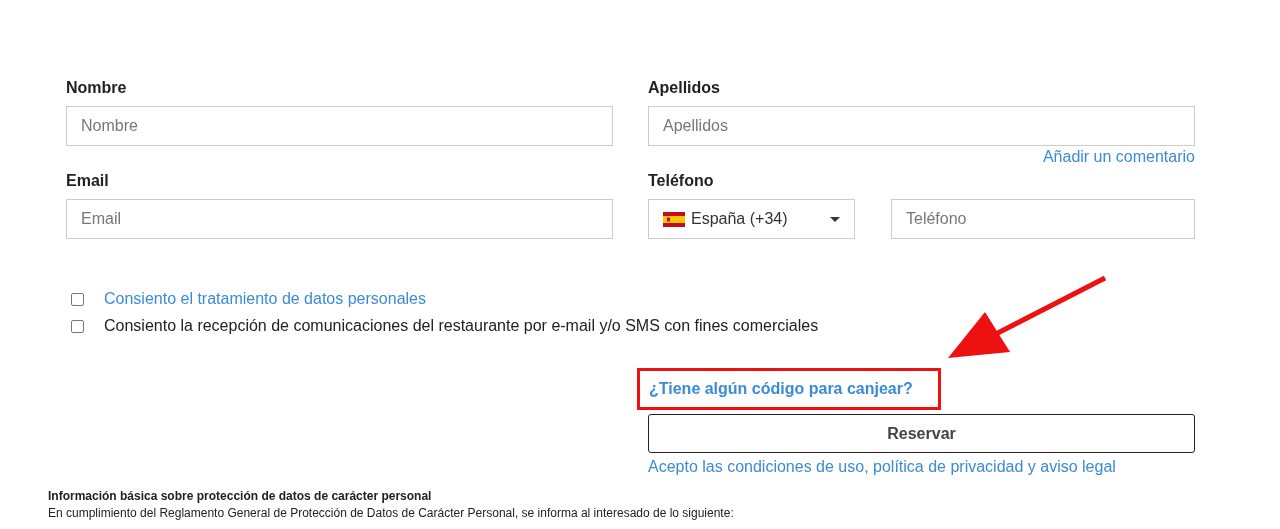 Image resolution: width=1280 pixels, height=529 pixels. Describe the element at coordinates (339, 126) in the screenshot. I see `input-field: Nombre` at that location.